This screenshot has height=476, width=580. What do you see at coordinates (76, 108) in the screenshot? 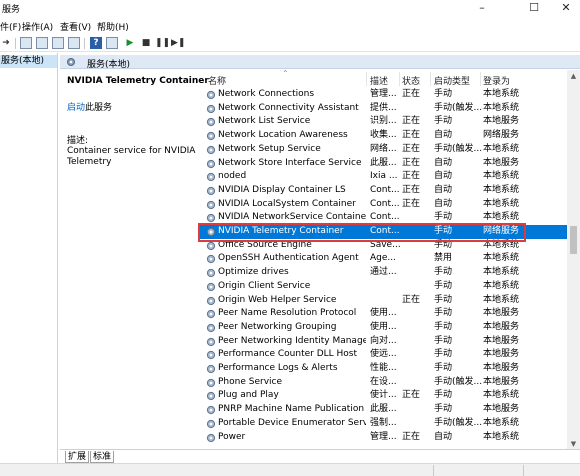
I see `start-service-link: 启动` at bounding box center [76, 108].